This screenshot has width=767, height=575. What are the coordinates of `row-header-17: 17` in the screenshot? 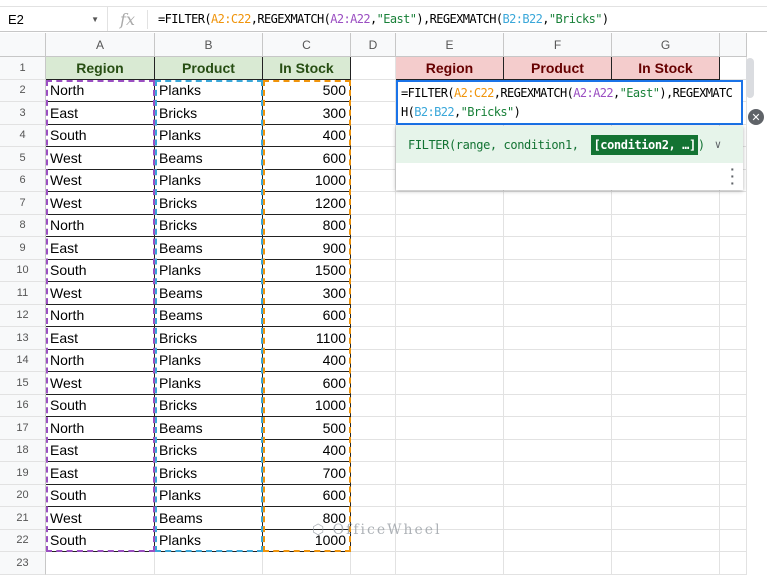 It's located at (23, 428).